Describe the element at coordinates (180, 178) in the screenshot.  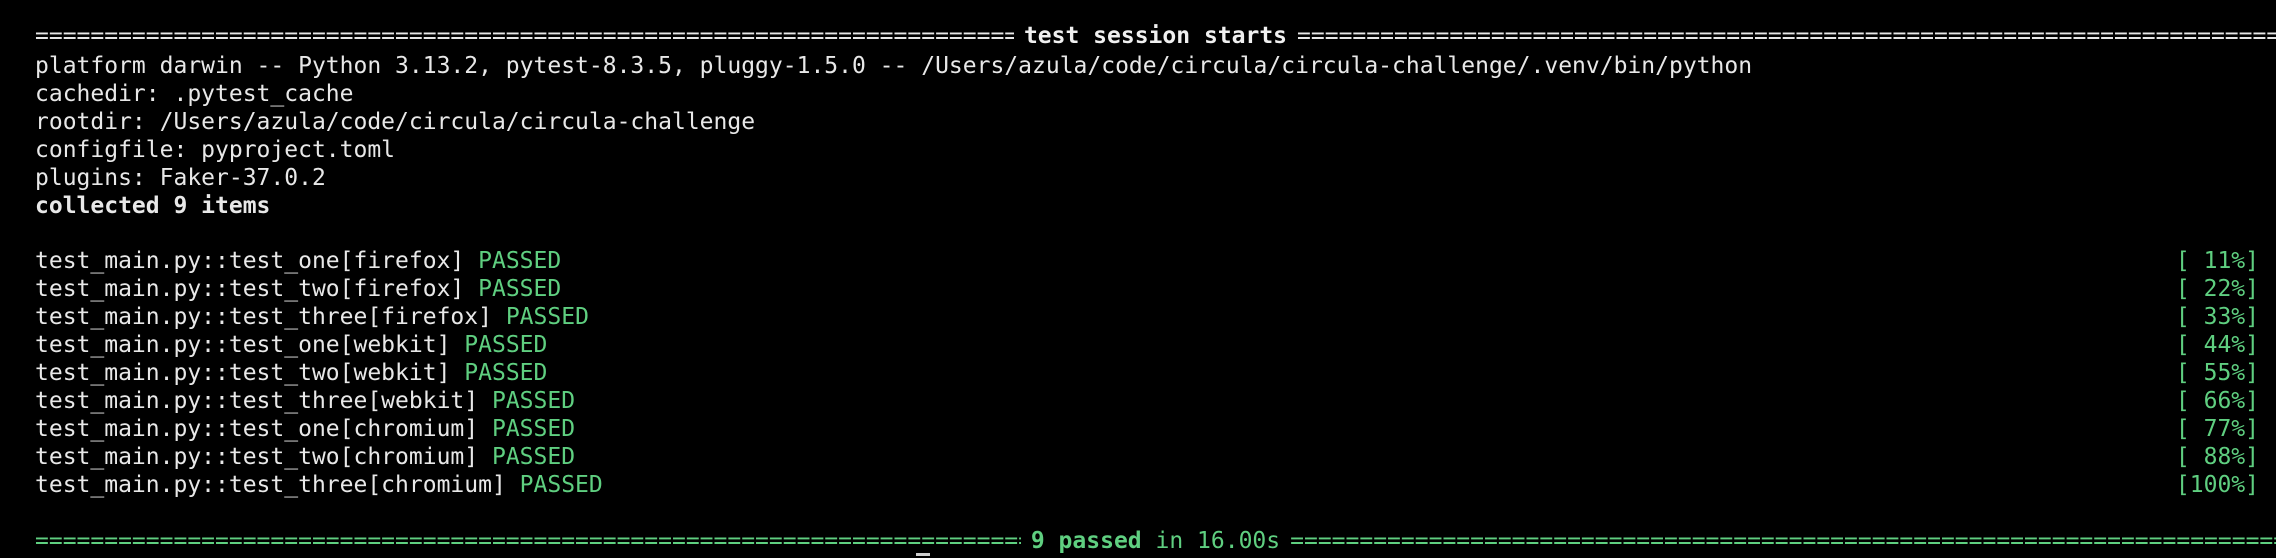
I see `plugins-line: plugins: Faker-37.0.2` at that location.